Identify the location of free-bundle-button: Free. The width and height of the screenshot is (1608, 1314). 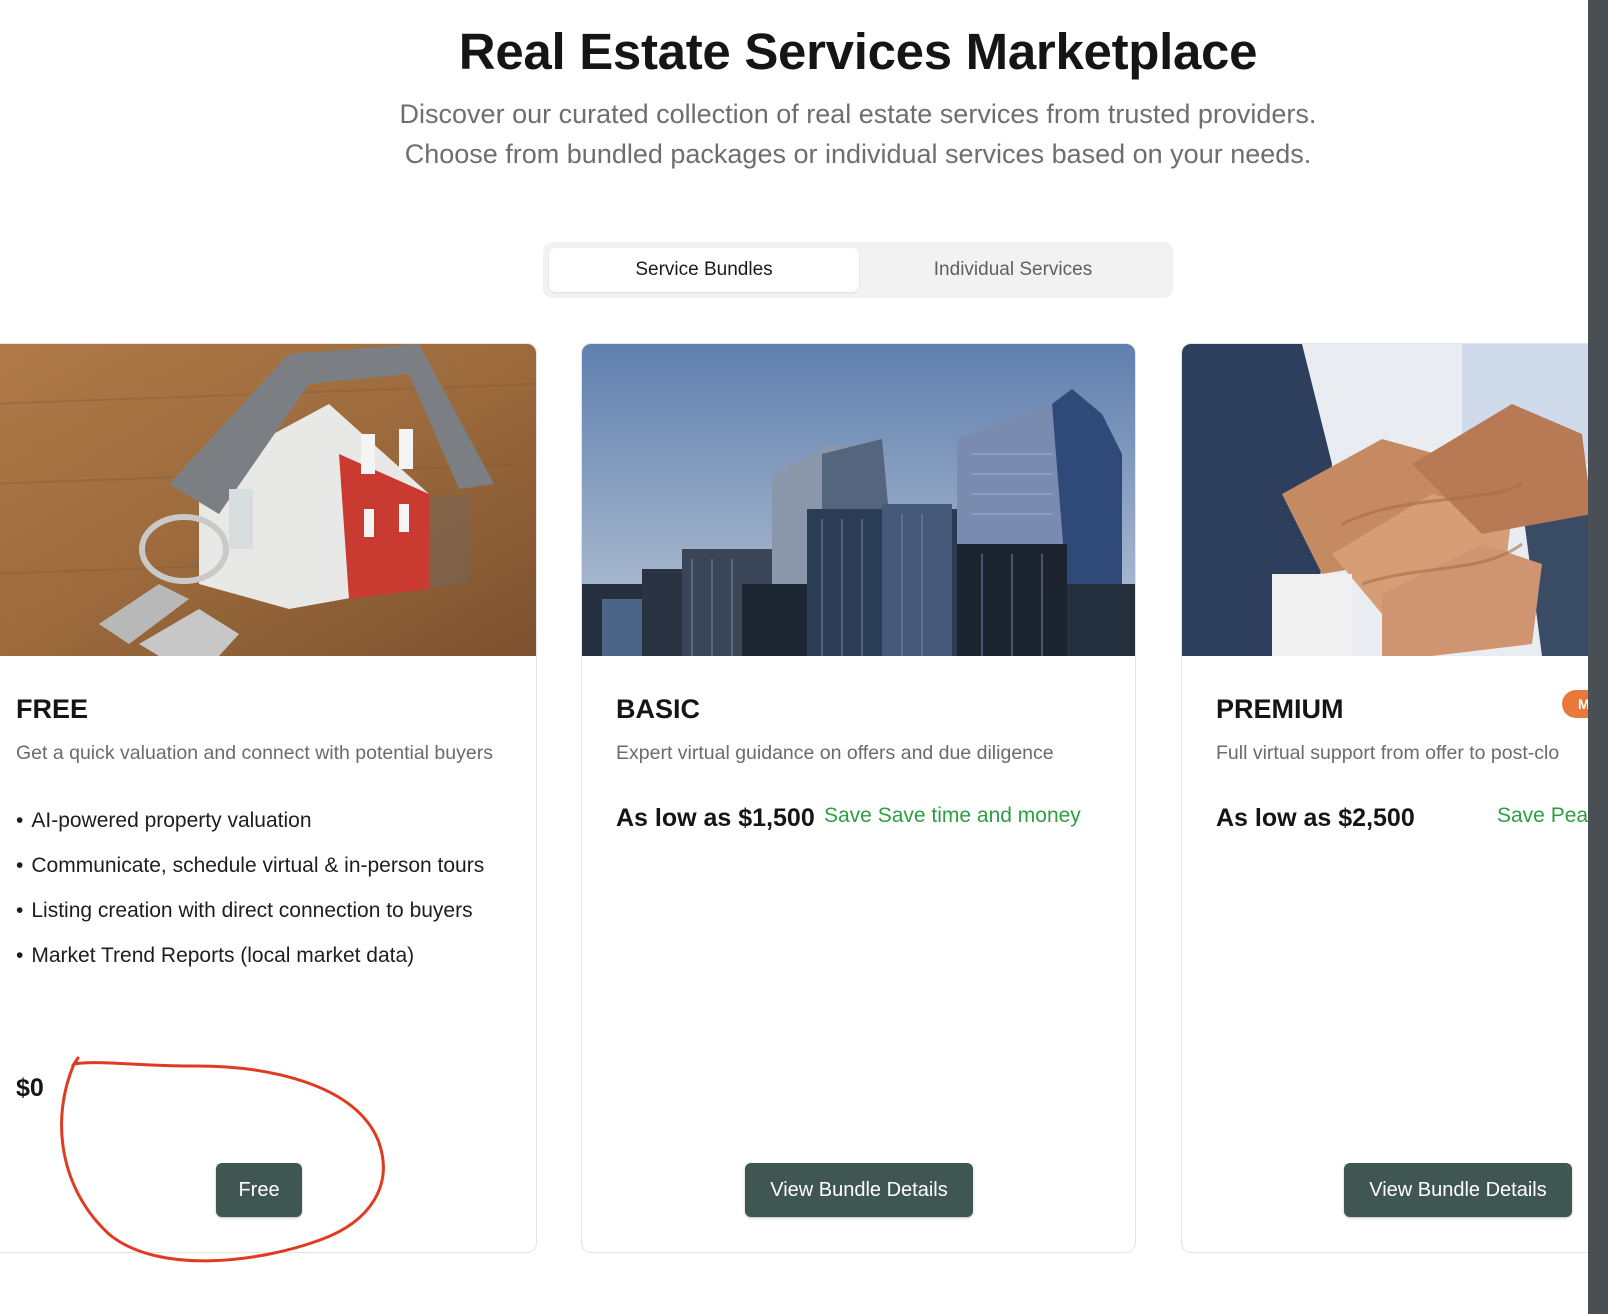
(259, 1190).